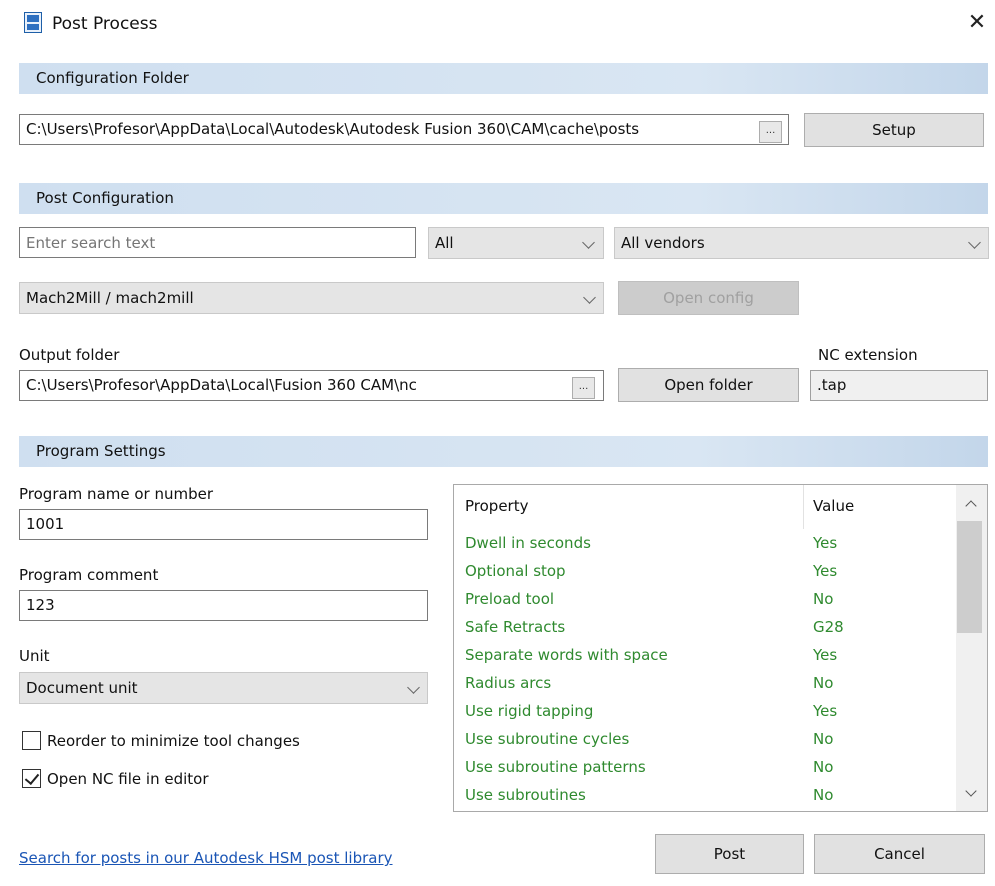 This screenshot has width=995, height=886. Describe the element at coordinates (899, 854) in the screenshot. I see `cancel-button: Cancel` at that location.